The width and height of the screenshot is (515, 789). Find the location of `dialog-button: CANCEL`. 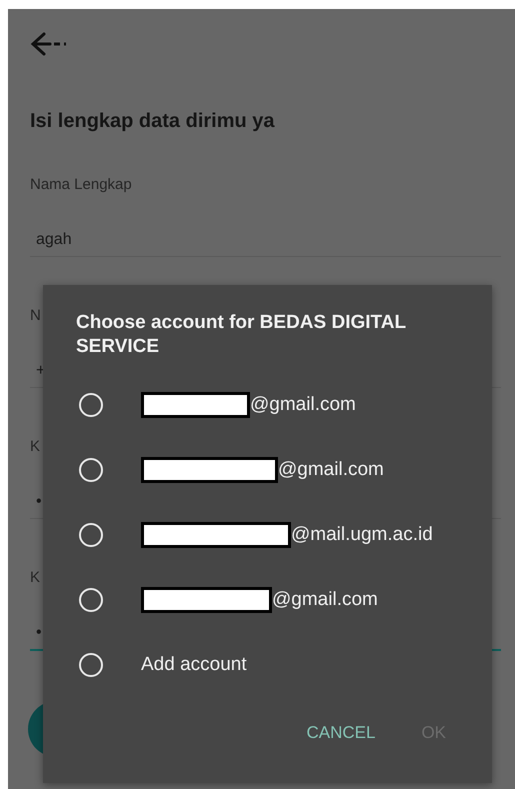

dialog-button: CANCEL is located at coordinates (341, 733).